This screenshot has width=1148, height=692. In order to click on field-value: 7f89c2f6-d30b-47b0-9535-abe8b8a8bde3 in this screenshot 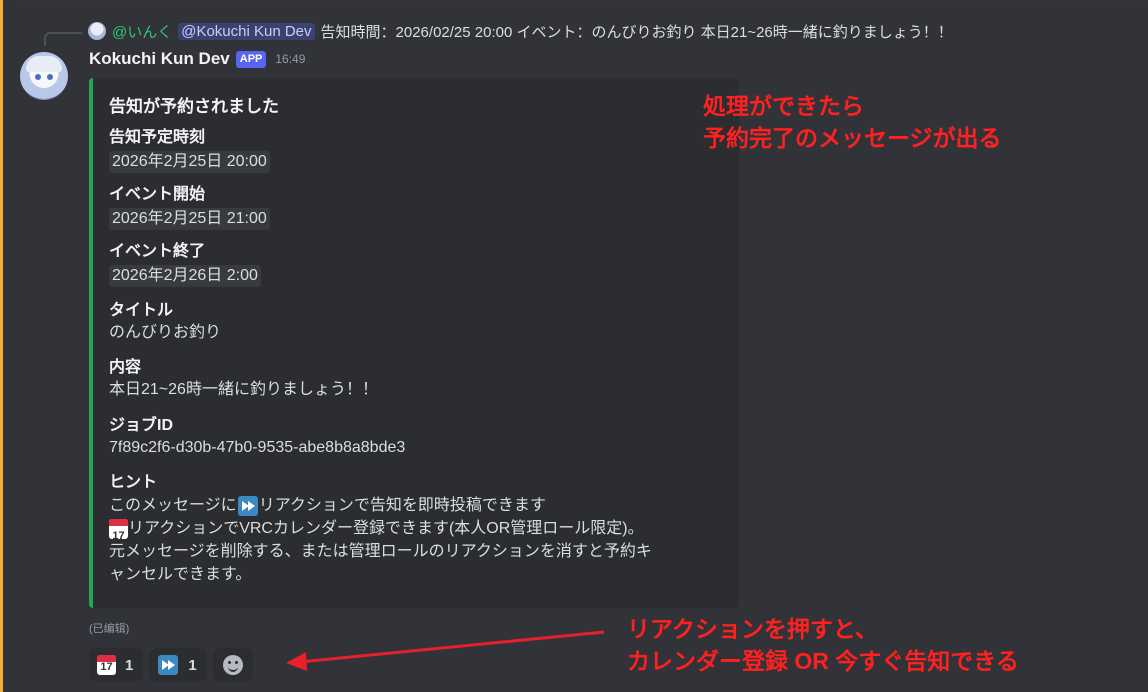, I will do `click(257, 447)`.